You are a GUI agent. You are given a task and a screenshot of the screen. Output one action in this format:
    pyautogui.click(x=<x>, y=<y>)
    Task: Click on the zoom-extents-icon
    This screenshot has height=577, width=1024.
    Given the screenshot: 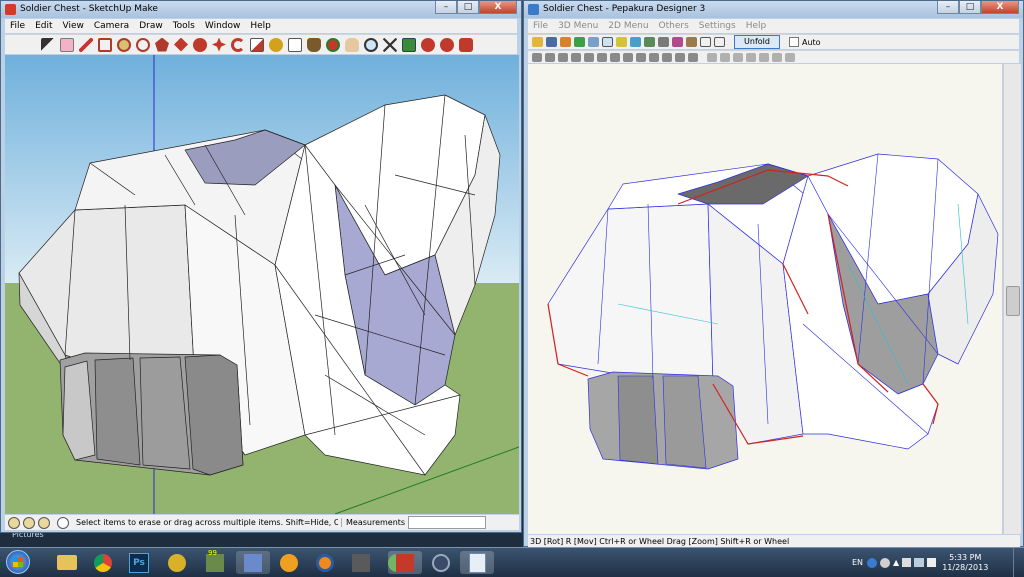 What is the action you would take?
    pyautogui.click(x=390, y=44)
    